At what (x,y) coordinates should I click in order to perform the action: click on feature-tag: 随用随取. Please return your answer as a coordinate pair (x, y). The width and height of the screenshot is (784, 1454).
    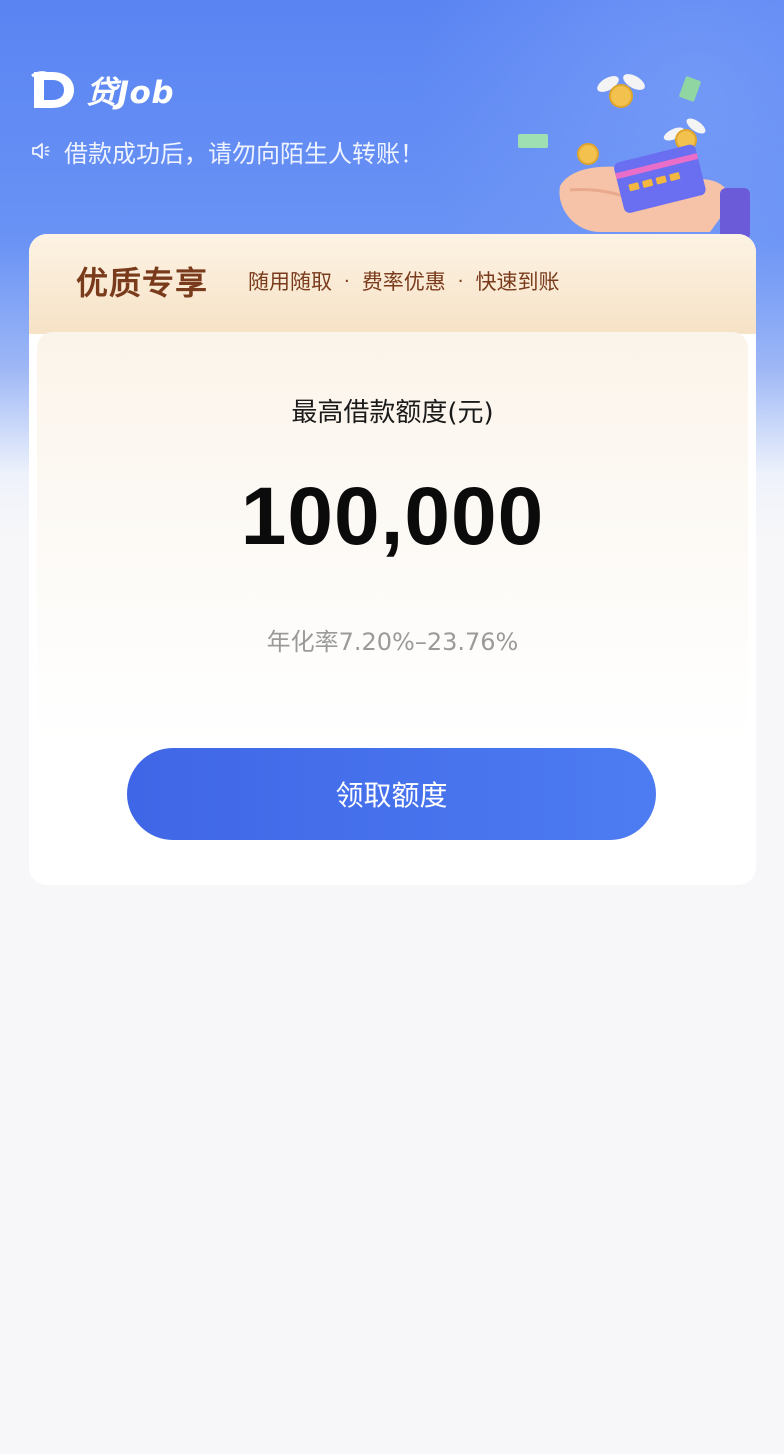
    Looking at the image, I should click on (290, 282).